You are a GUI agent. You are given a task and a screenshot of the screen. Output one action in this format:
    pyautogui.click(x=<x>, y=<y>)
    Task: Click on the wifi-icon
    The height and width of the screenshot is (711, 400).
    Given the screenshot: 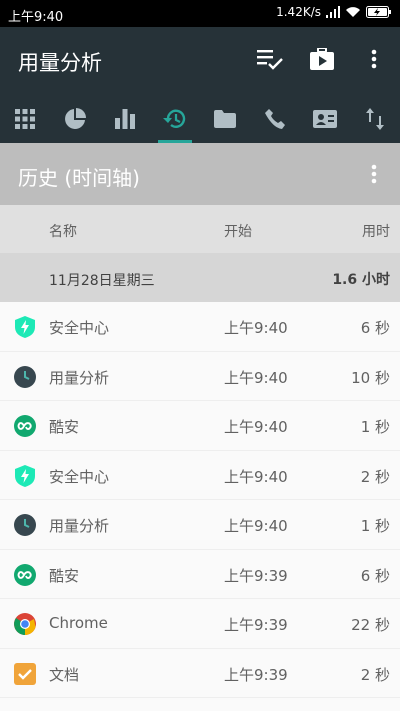 What is the action you would take?
    pyautogui.click(x=353, y=12)
    